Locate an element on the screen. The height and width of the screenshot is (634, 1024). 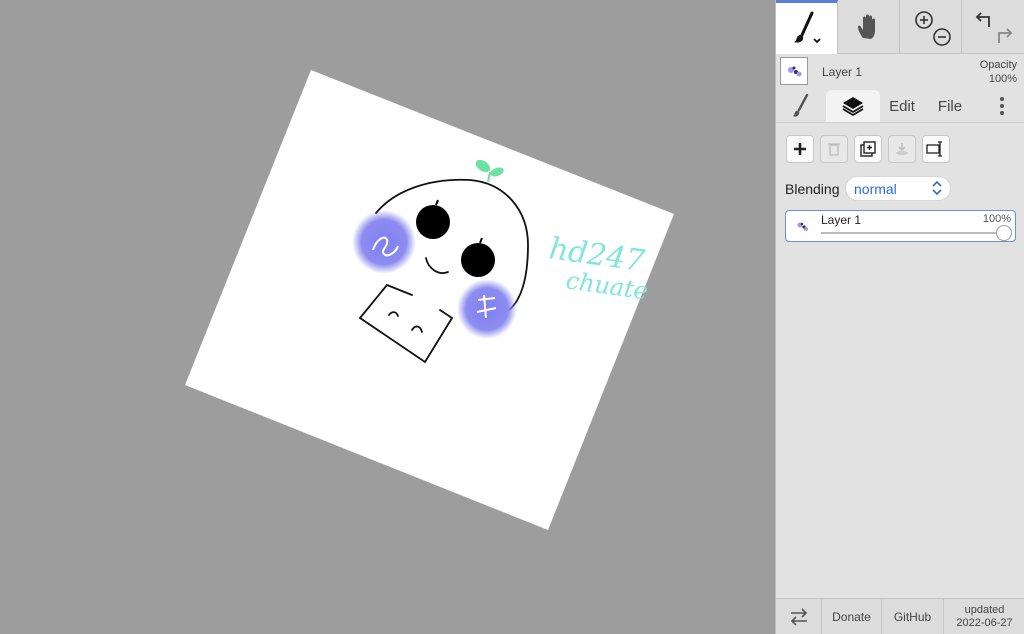
updated-label: updated is located at coordinates (984, 610).